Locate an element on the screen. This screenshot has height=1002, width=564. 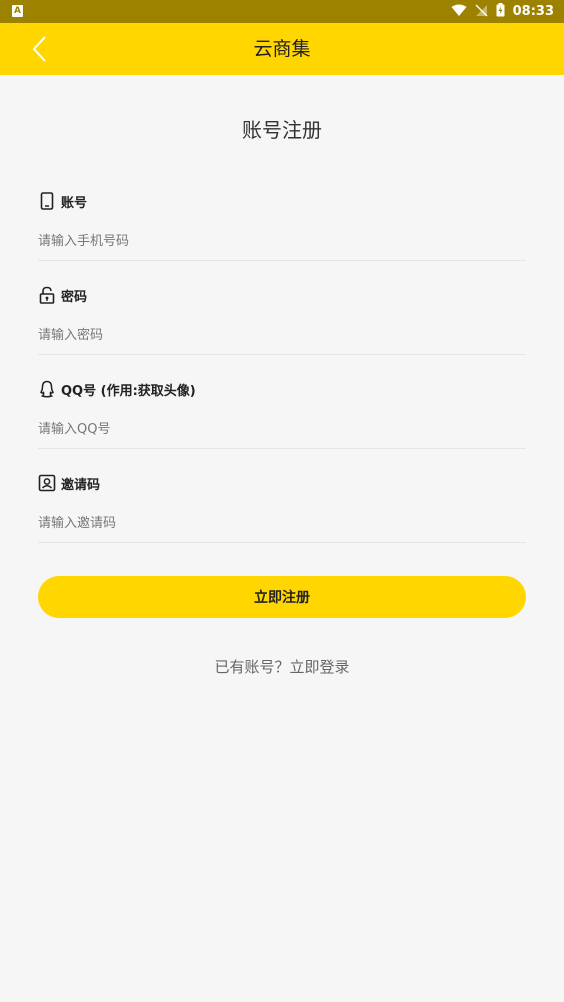
invite-code-input is located at coordinates (282, 523).